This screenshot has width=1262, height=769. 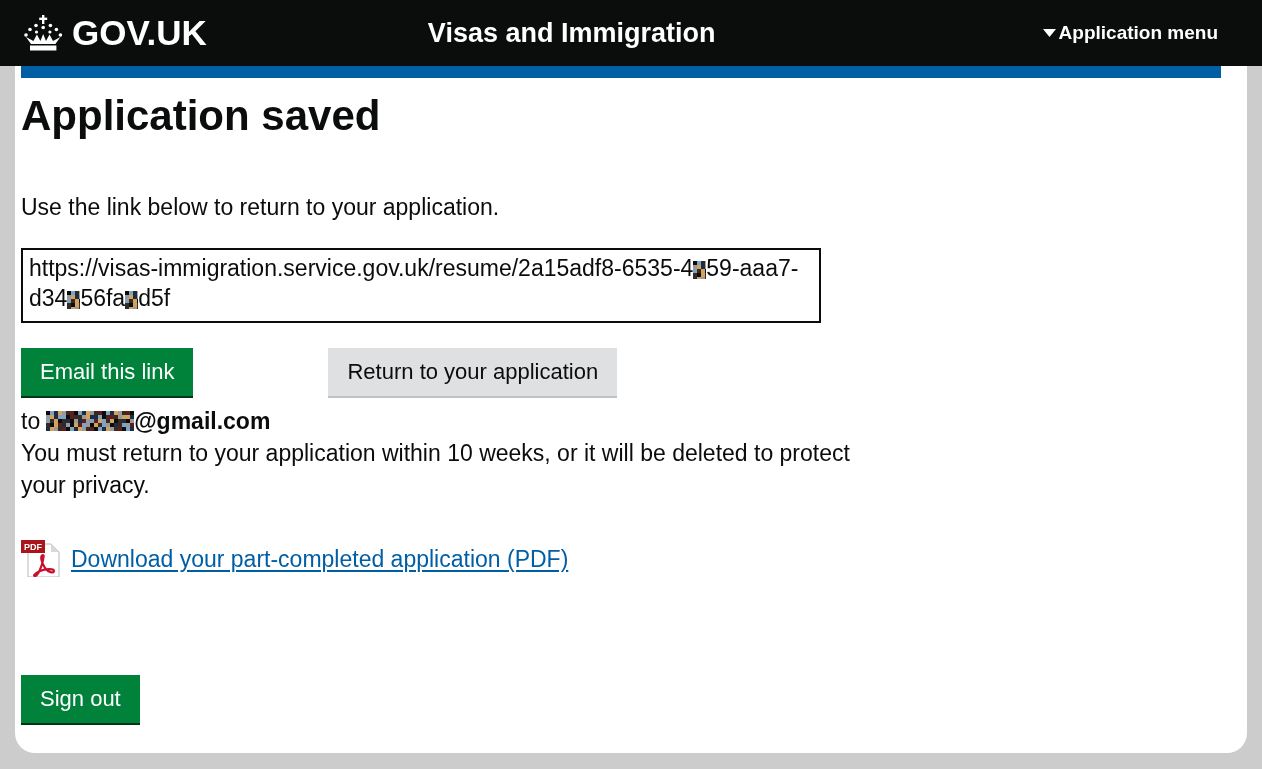 What do you see at coordinates (1049, 33) in the screenshot?
I see `caret-icon` at bounding box center [1049, 33].